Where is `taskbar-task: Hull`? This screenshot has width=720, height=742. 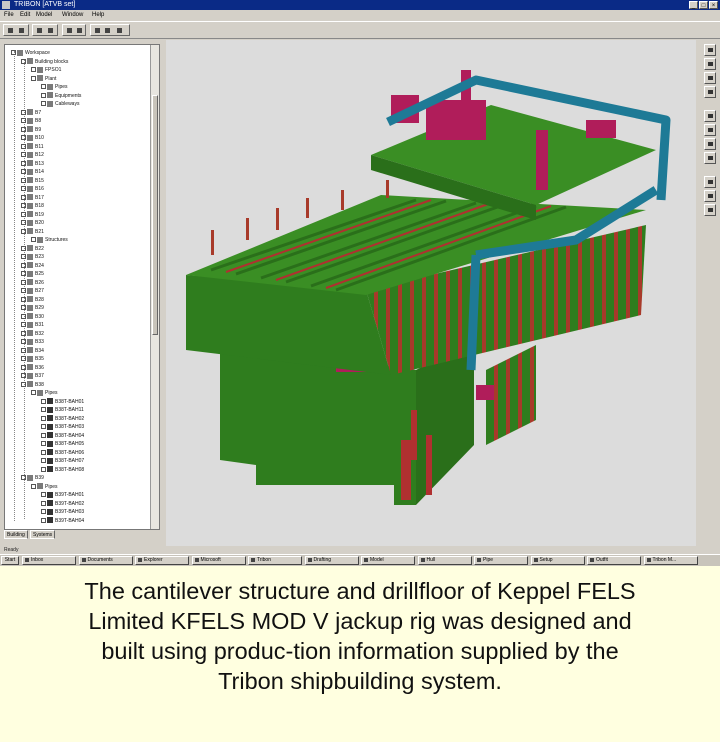
taskbar-task: Hull is located at coordinates (444, 560).